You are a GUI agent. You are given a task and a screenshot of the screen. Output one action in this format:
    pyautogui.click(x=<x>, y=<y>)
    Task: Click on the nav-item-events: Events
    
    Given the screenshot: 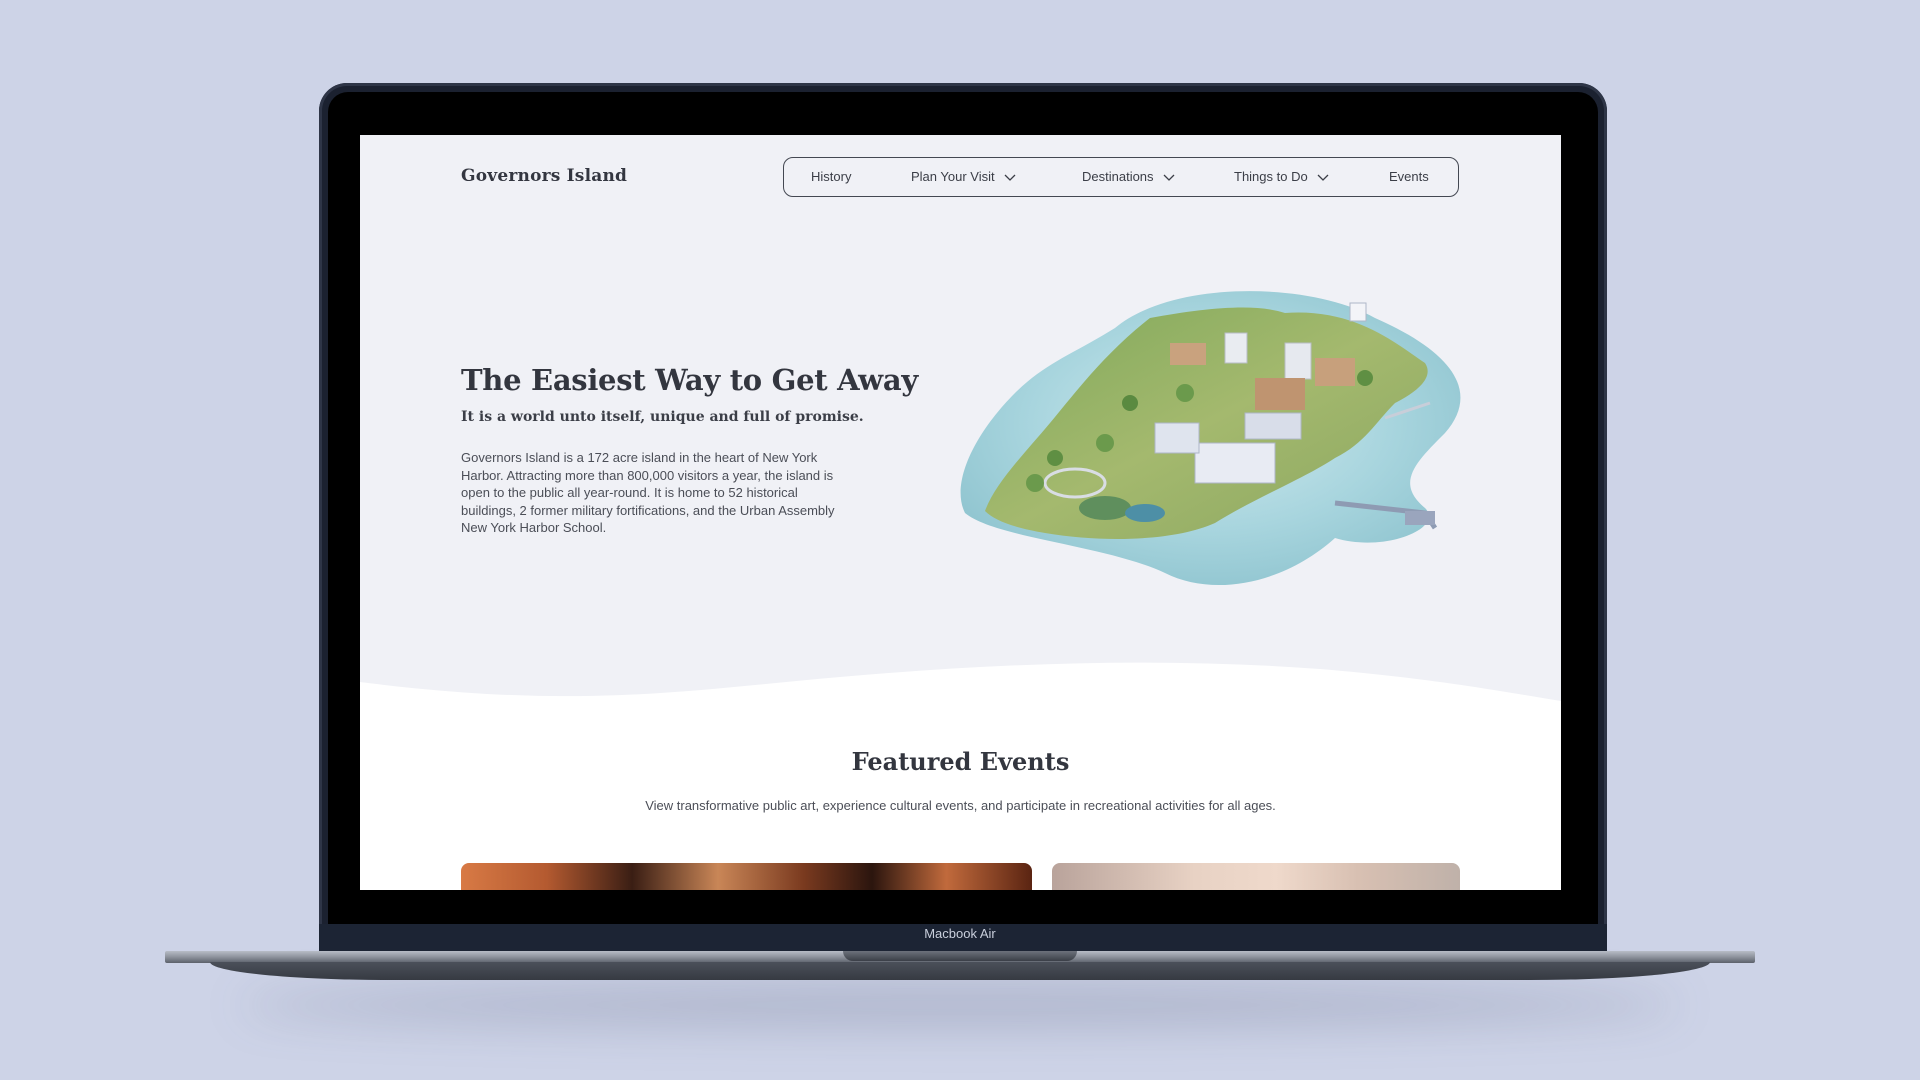 What is the action you would take?
    pyautogui.click(x=1409, y=177)
    